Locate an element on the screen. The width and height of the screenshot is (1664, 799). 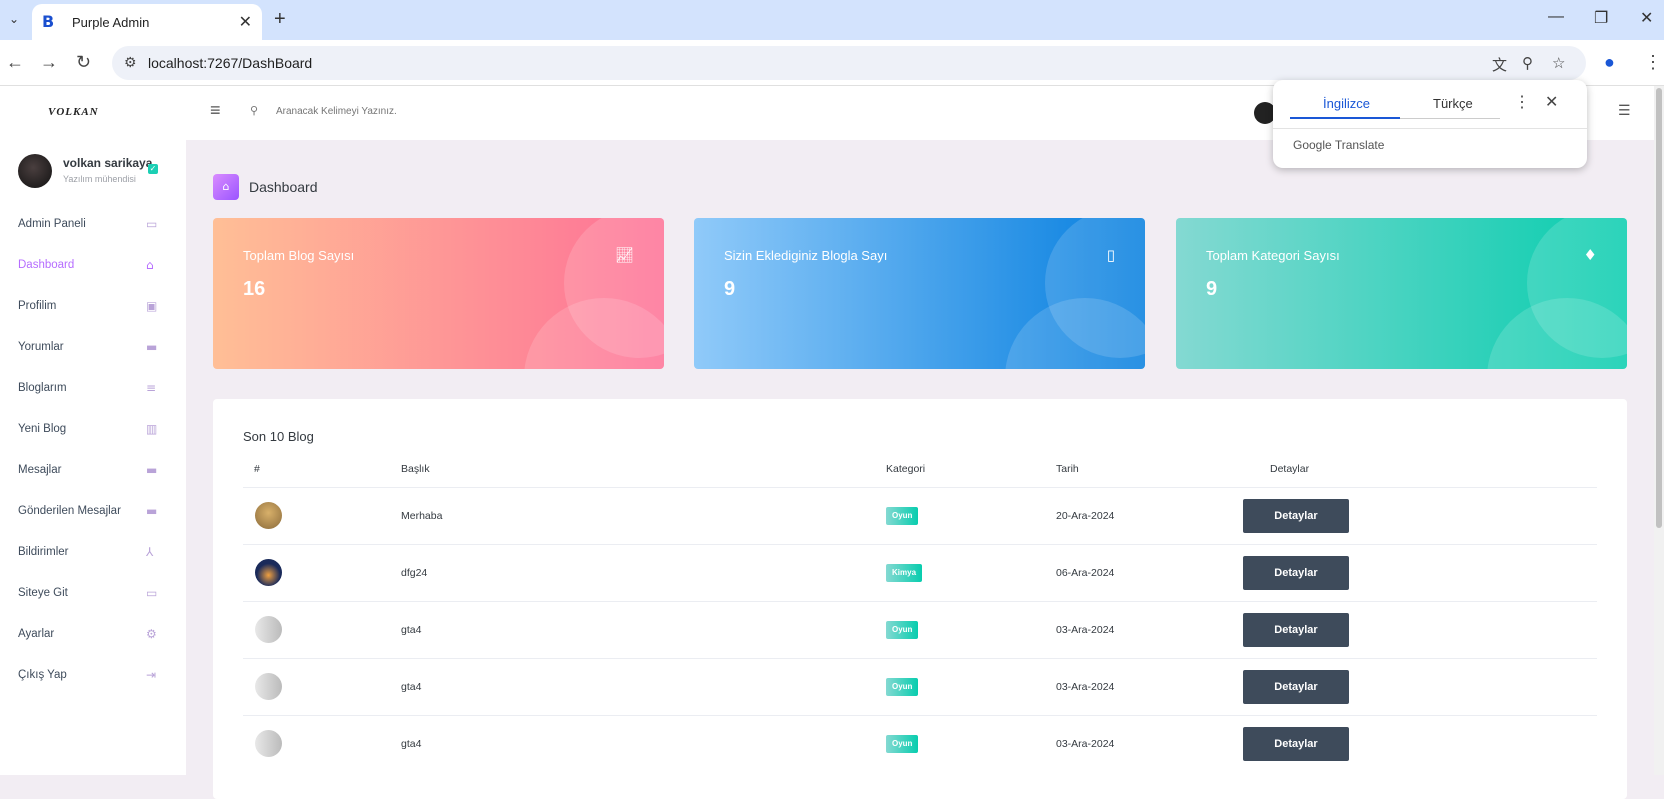
page-scrollbar is located at coordinates (1659, 430).